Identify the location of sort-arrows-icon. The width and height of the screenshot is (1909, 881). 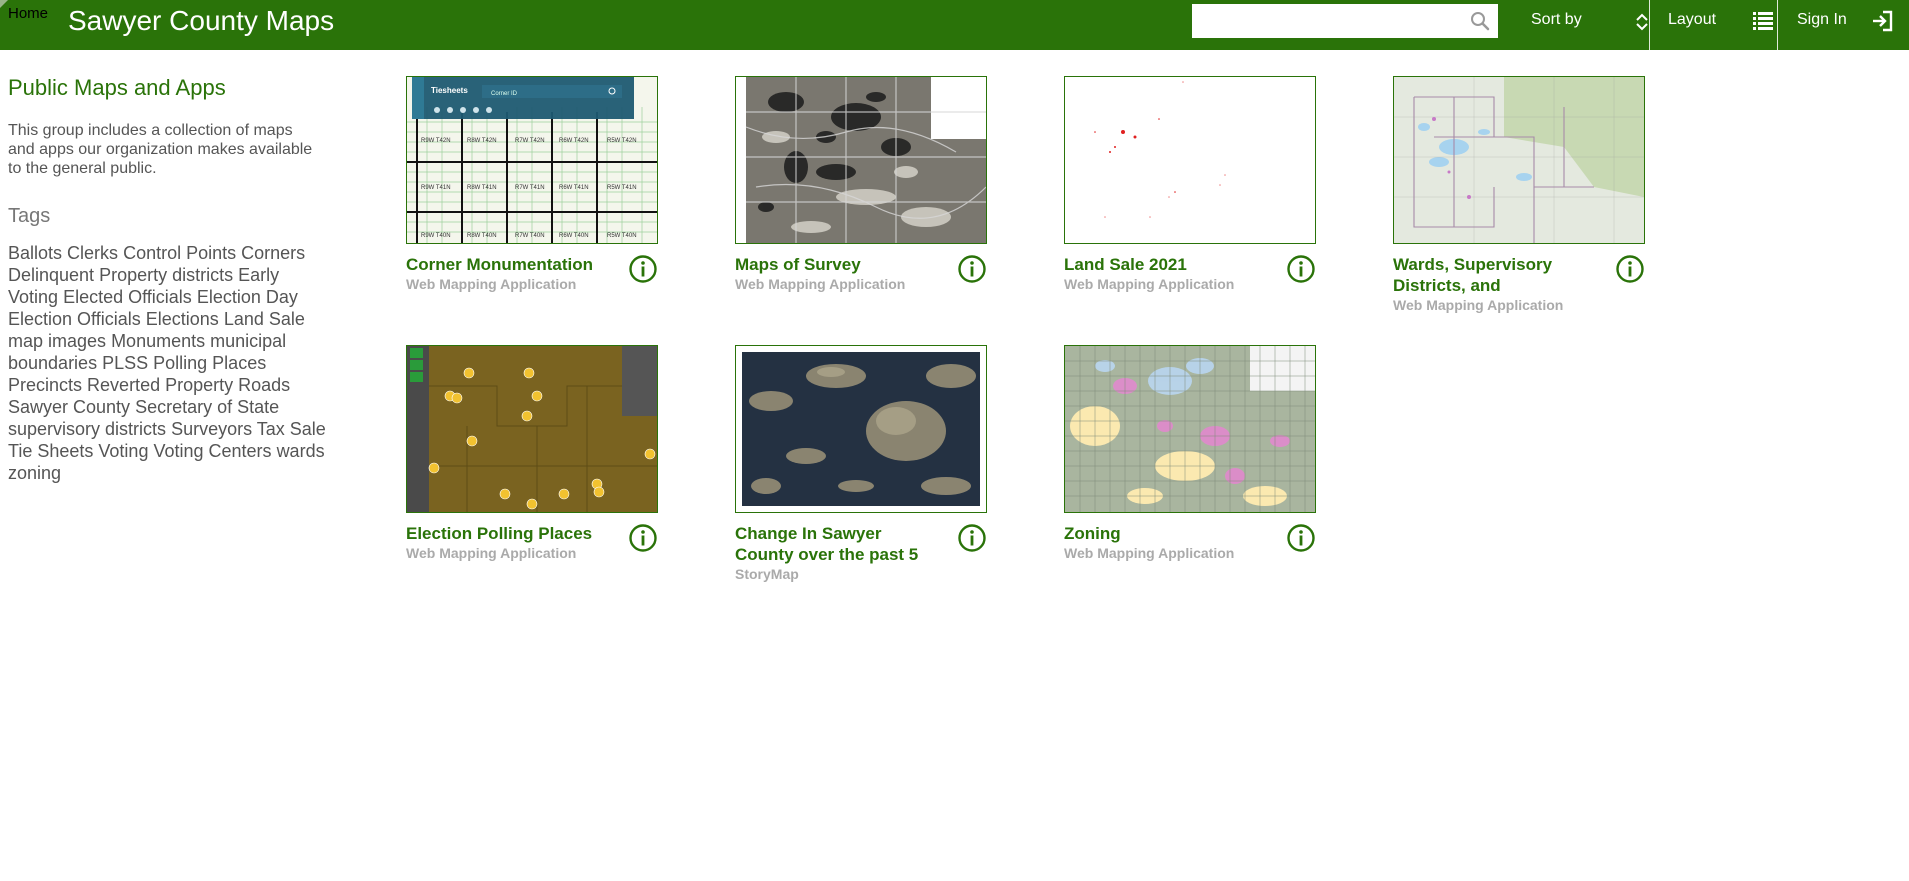
(1642, 22).